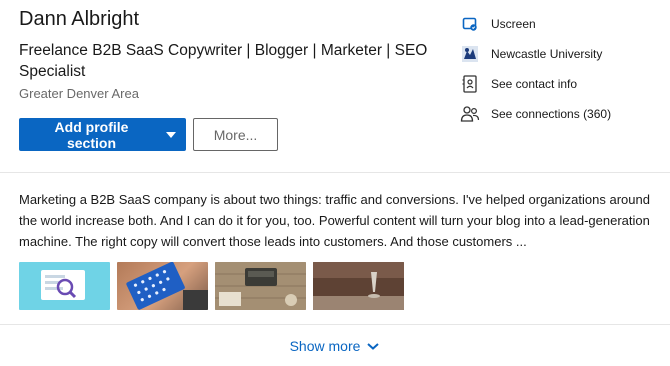 The height and width of the screenshot is (366, 670). I want to click on add-profile-section-button: Add profile section, so click(102, 134).